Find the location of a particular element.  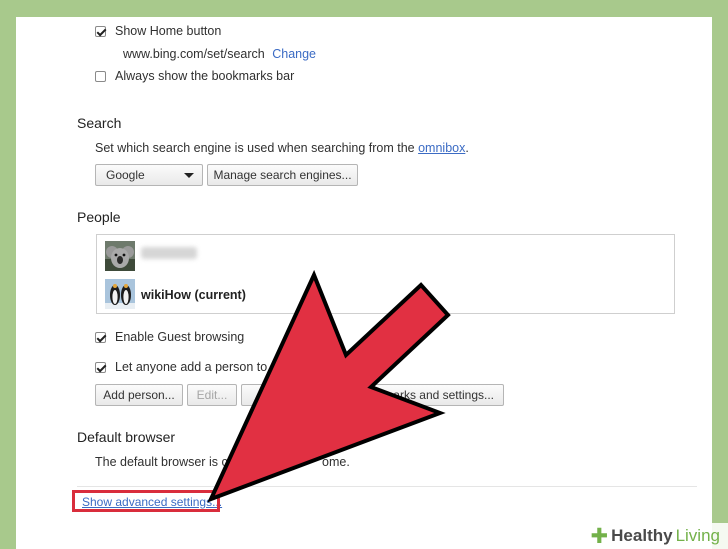

watermark-brand-suffix: Living is located at coordinates (697, 535).